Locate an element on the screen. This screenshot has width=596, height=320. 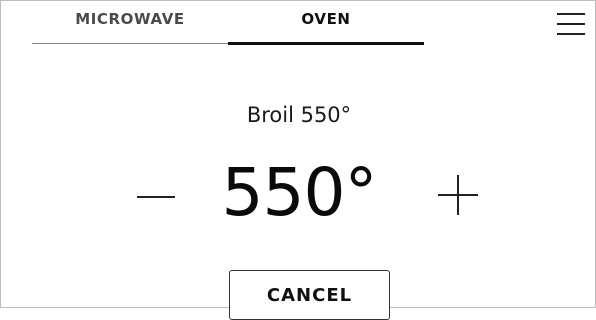
tab-oven-label: OVEN is located at coordinates (326, 19).